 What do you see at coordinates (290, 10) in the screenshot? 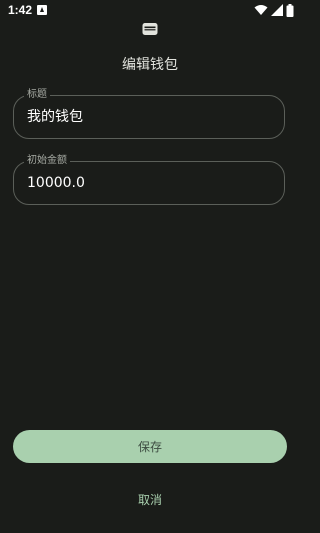
I see `battery-icon` at bounding box center [290, 10].